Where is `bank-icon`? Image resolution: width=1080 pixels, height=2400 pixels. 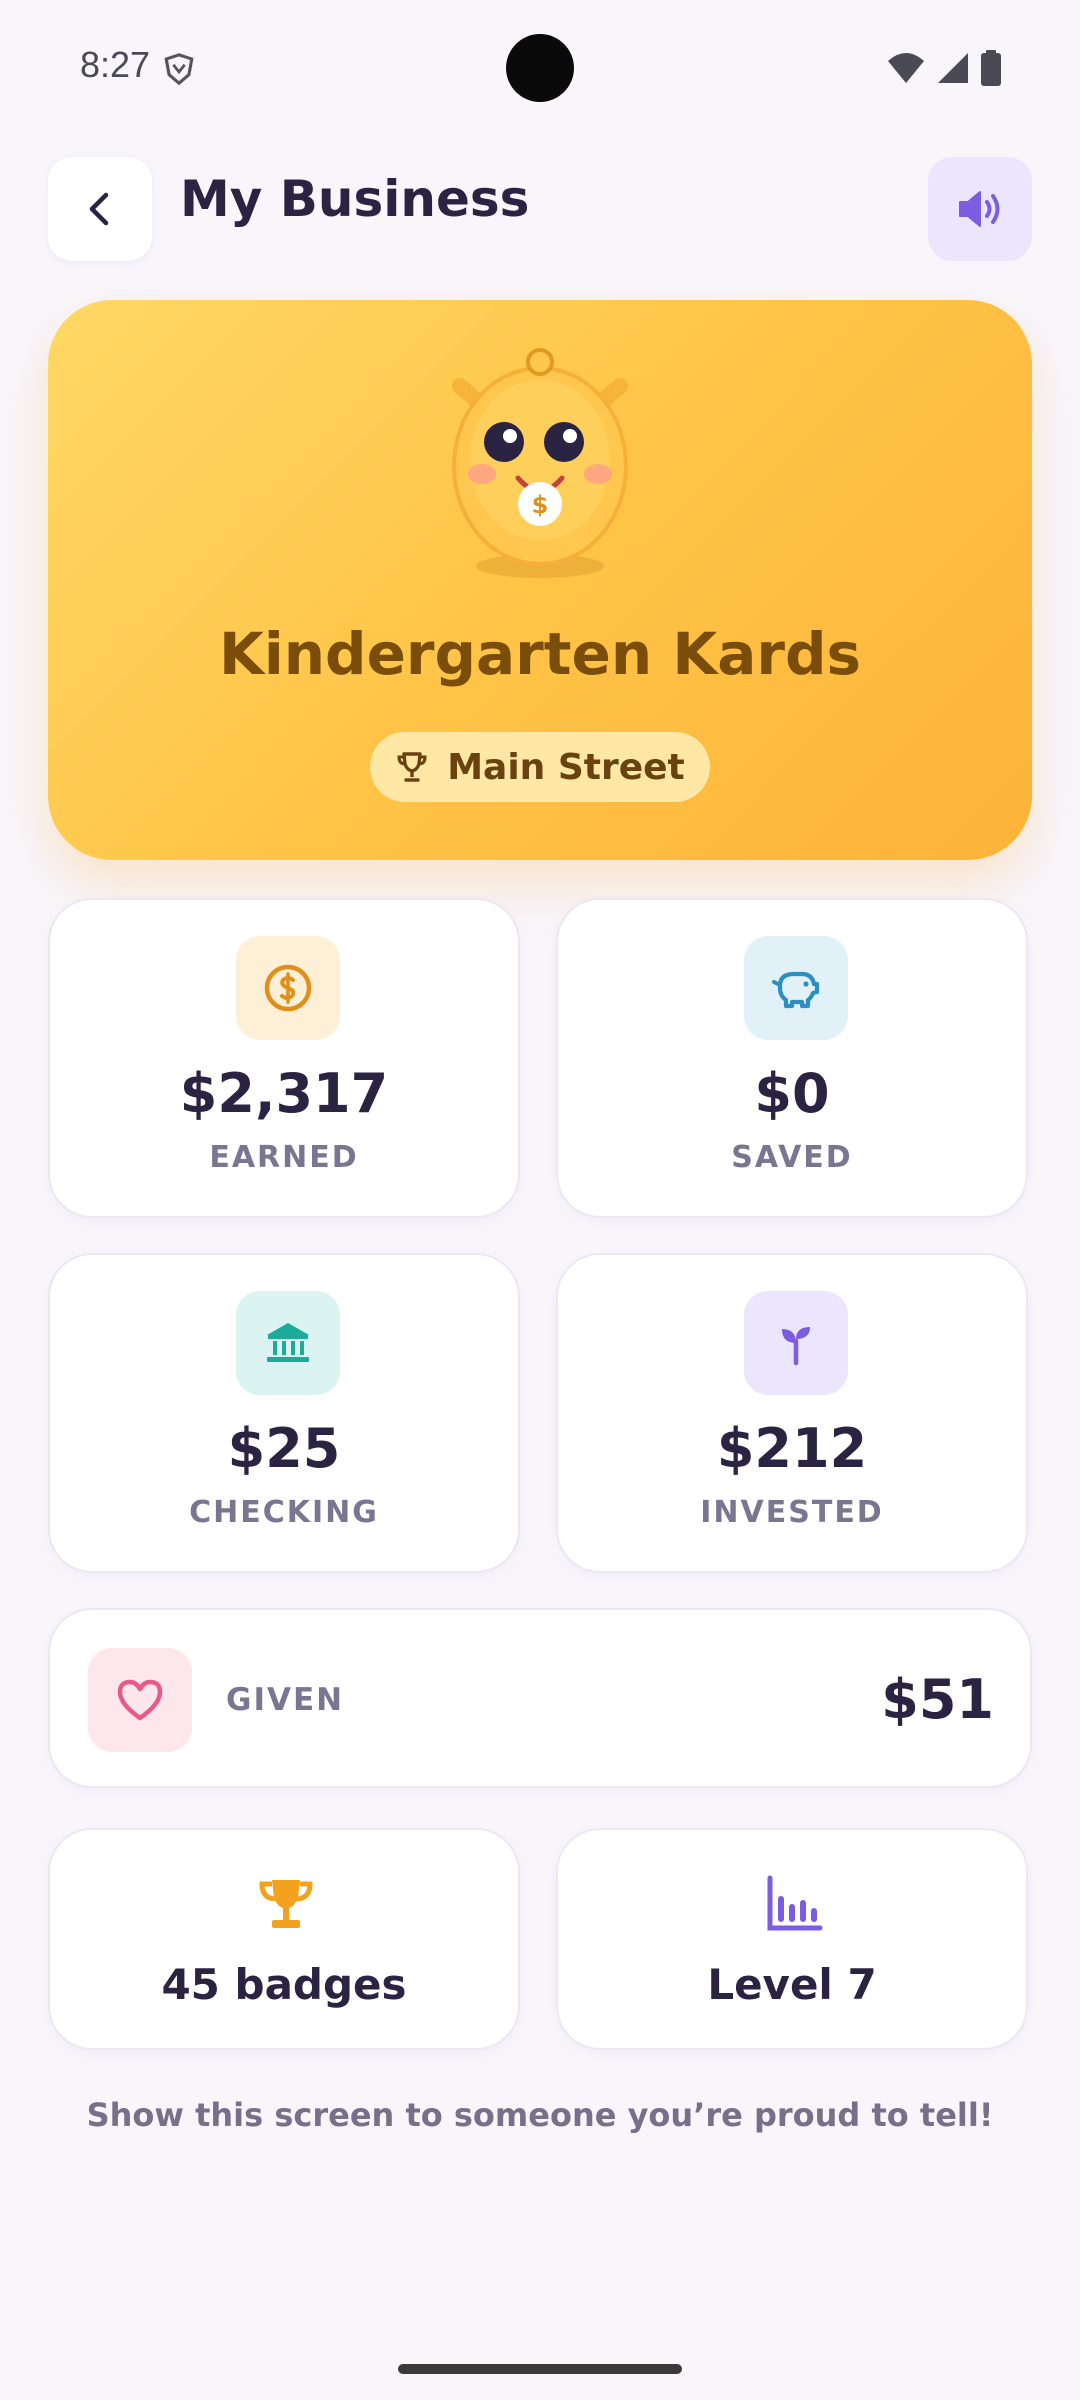
bank-icon is located at coordinates (288, 1342).